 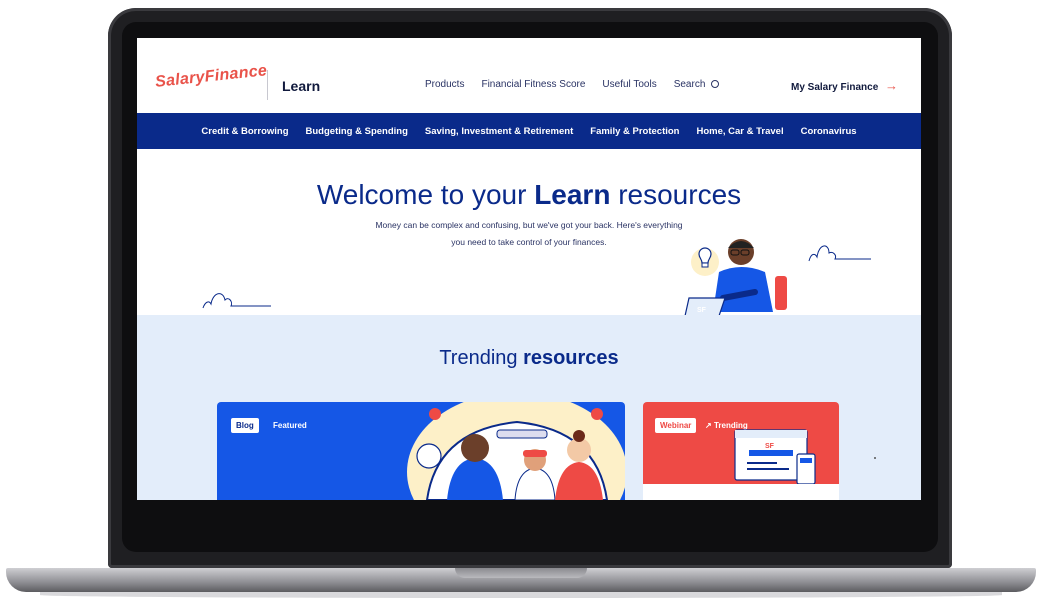 What do you see at coordinates (835, 87) in the screenshot?
I see `my-salary-finance-label: My Salary Finance` at bounding box center [835, 87].